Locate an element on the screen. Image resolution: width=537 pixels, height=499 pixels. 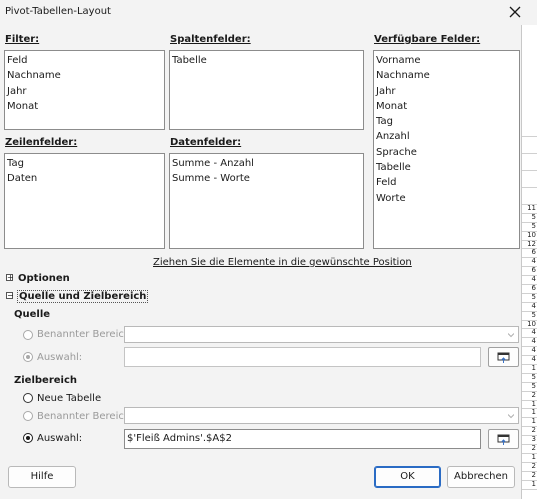
filter-list: Feld Nachname Jahr Monat is located at coordinates (84, 90).